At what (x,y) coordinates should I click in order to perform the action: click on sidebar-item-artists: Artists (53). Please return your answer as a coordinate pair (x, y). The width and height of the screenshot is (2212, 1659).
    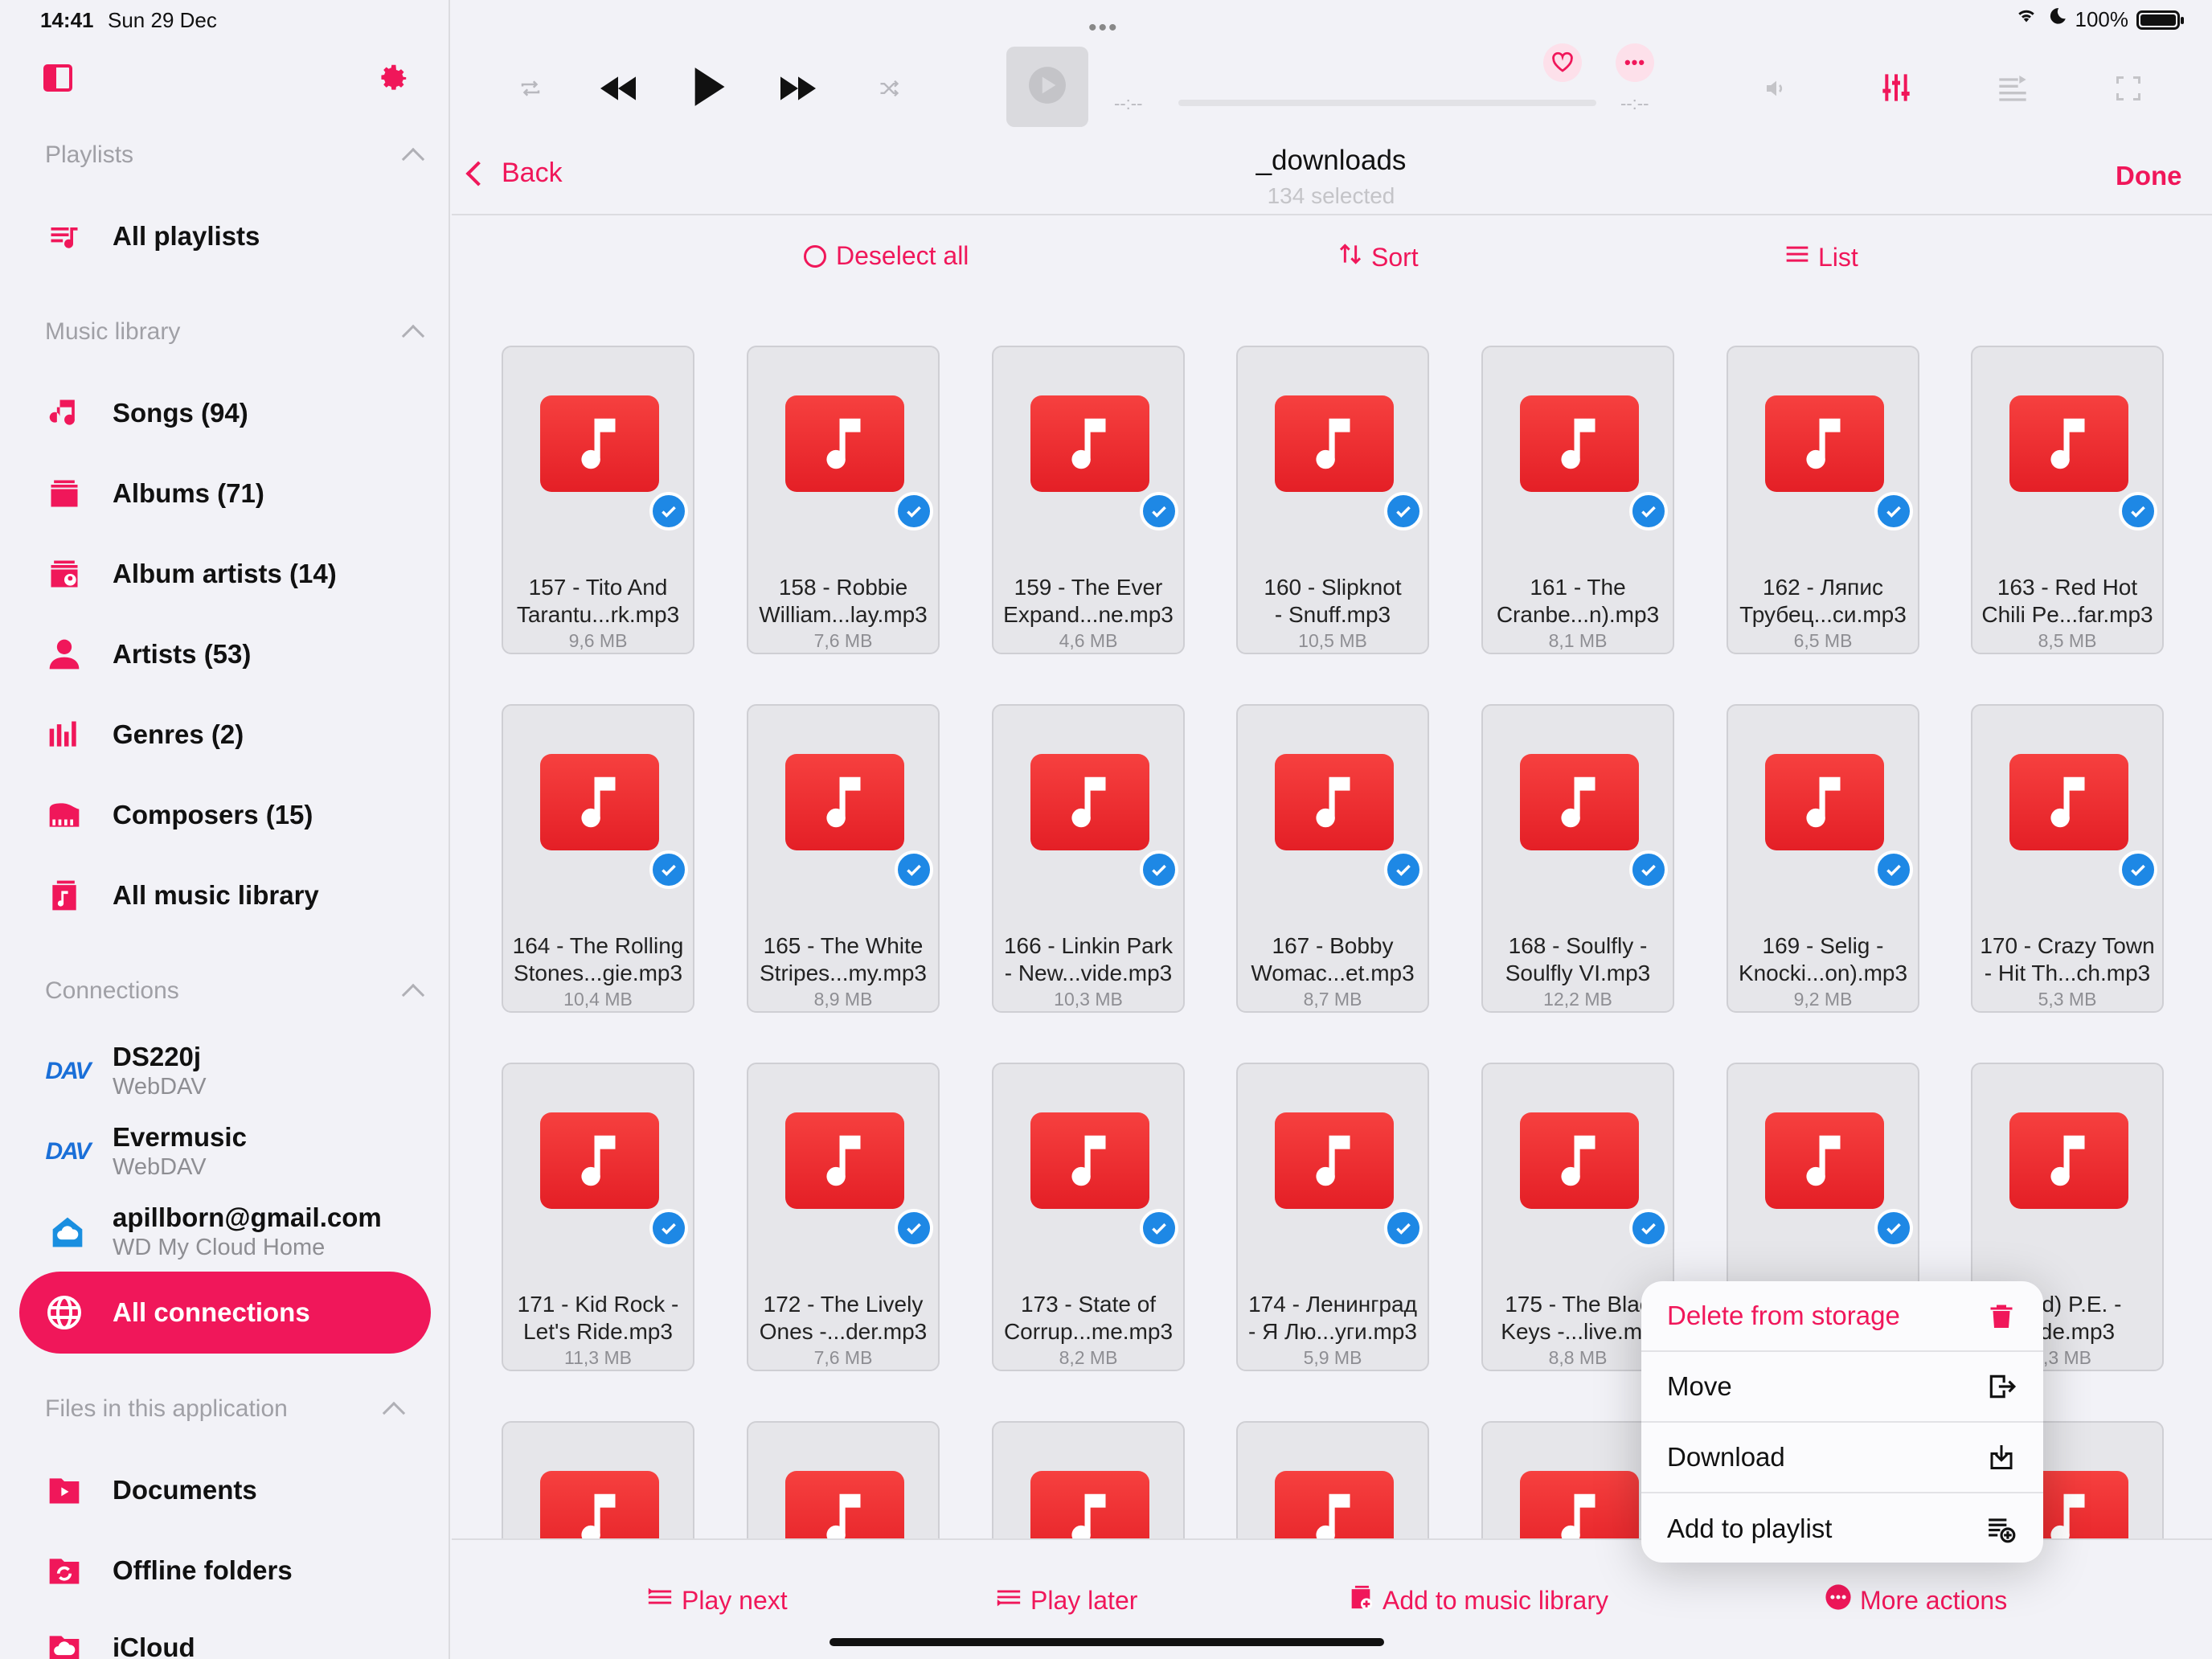
    Looking at the image, I should click on (148, 654).